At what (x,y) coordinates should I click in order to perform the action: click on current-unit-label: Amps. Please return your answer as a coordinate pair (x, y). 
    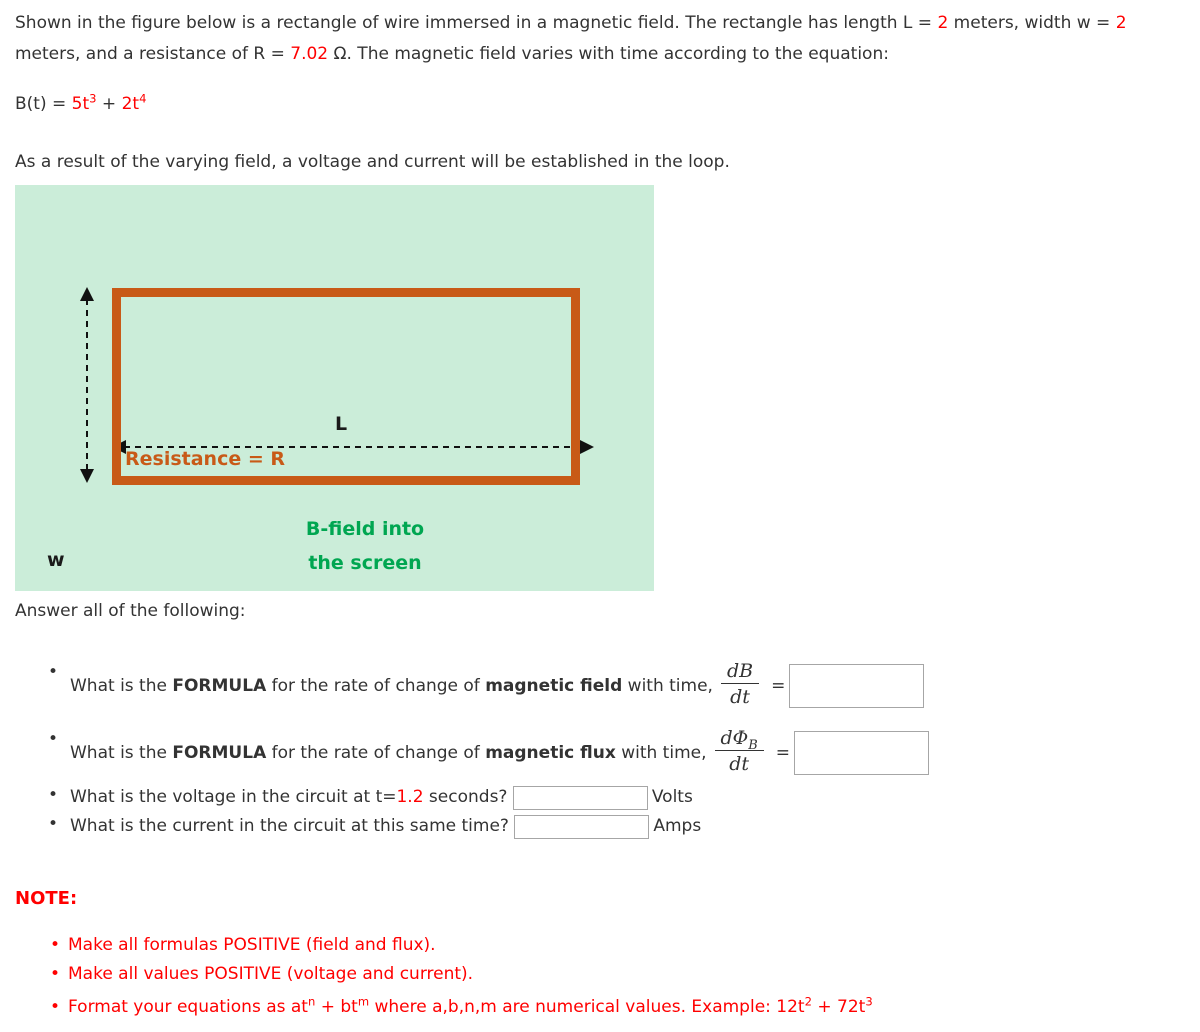
    Looking at the image, I should click on (677, 826).